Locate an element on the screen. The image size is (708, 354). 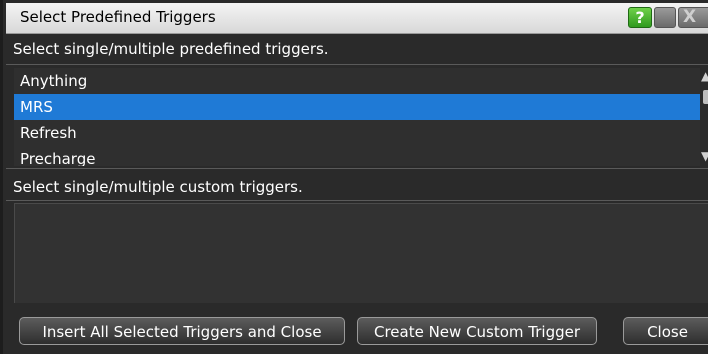
custom-triggers-label: Select single/multiple custom triggers. is located at coordinates (158, 187).